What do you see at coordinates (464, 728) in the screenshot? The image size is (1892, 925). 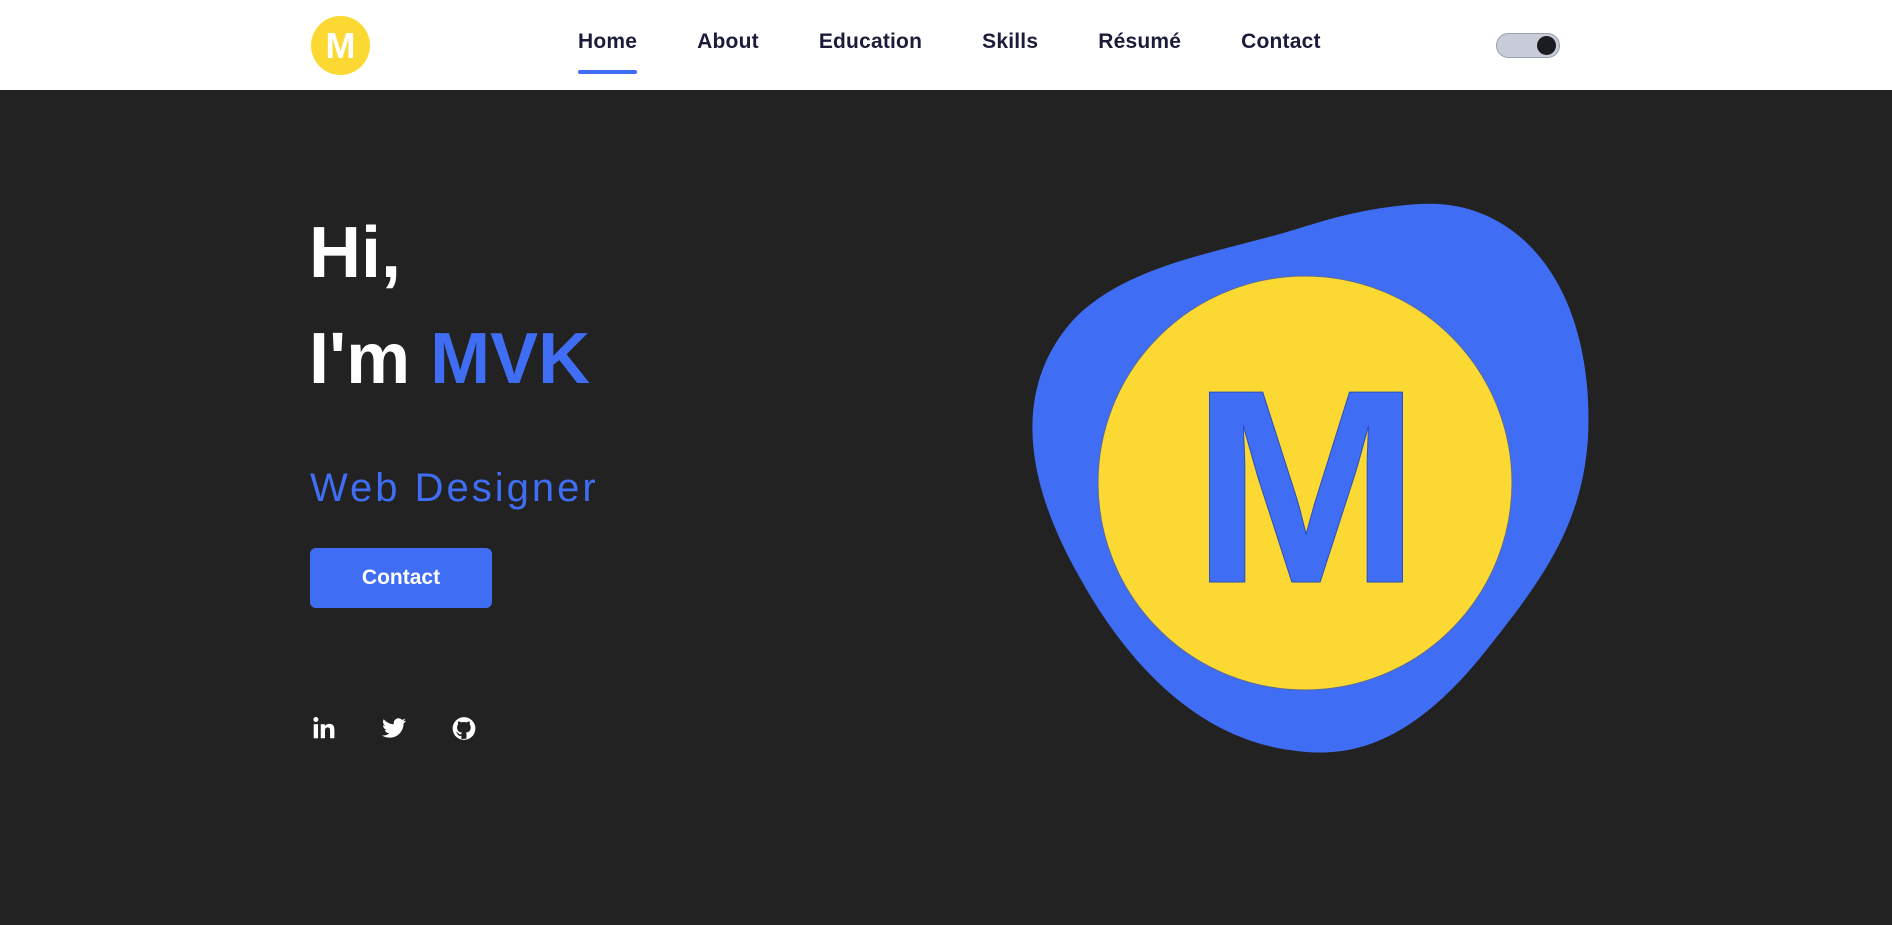 I see `github-icon` at bounding box center [464, 728].